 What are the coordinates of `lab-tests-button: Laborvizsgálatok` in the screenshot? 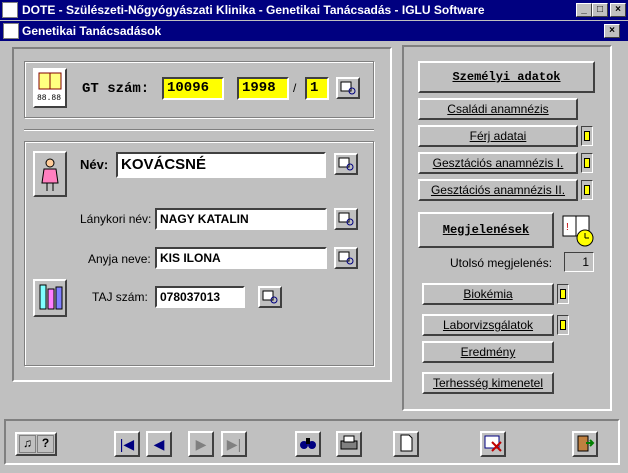 It's located at (488, 325).